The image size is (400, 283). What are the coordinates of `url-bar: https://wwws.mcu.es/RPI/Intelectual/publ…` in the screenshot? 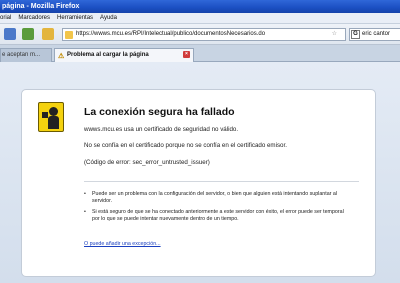 It's located at (204, 34).